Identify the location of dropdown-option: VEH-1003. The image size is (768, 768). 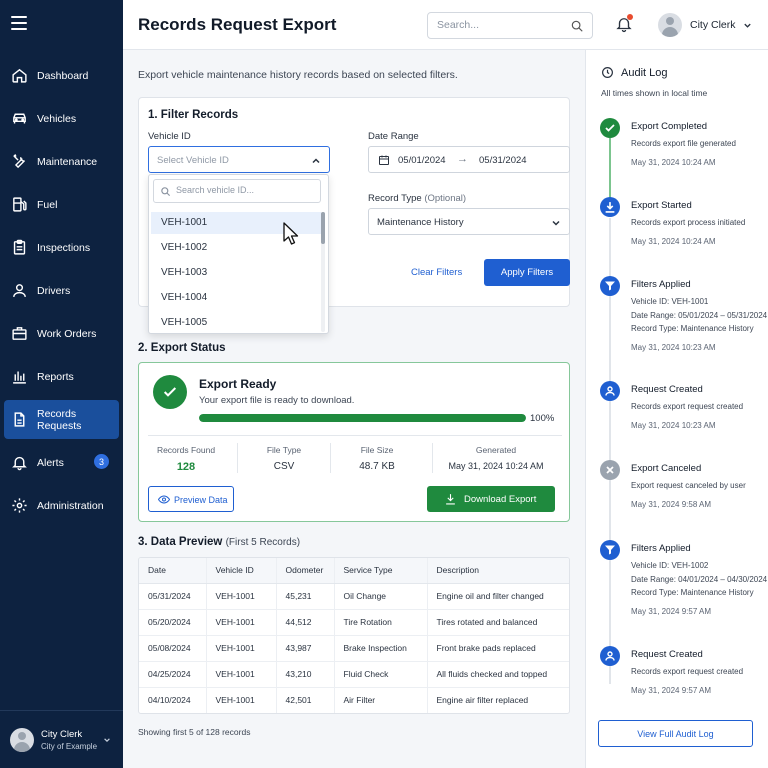
(236, 273).